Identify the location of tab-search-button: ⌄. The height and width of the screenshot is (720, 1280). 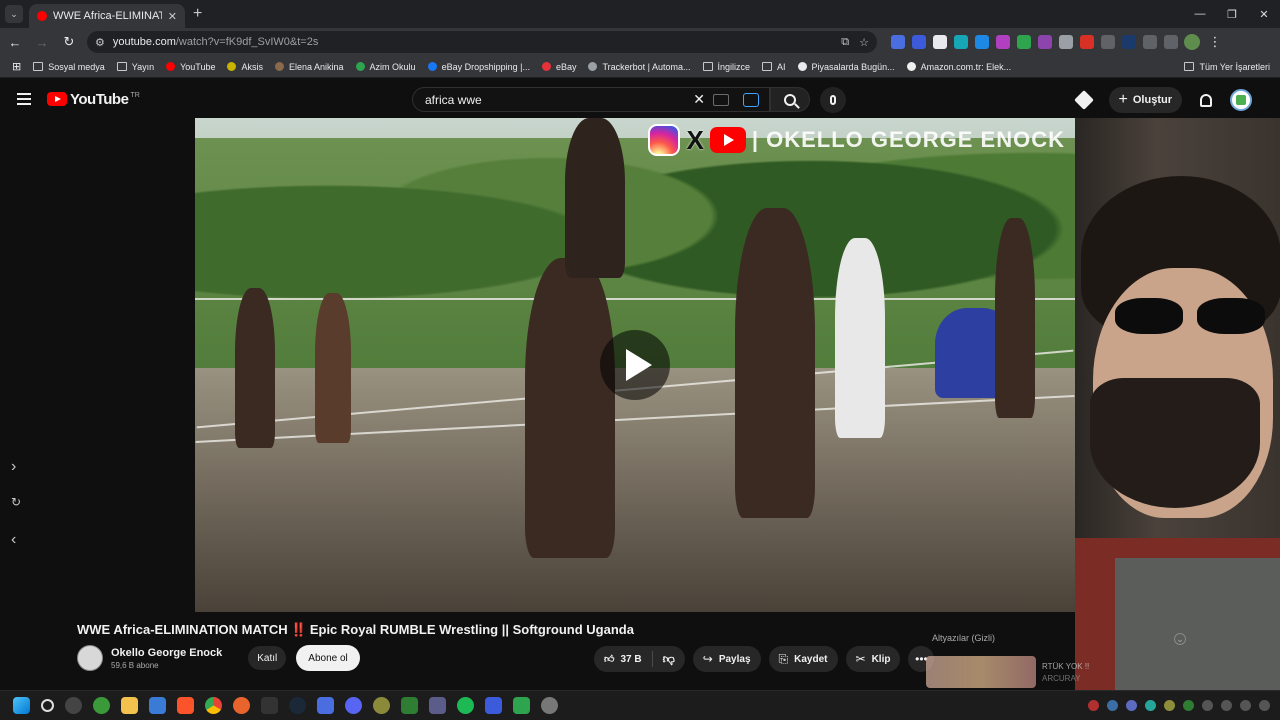
(14, 14).